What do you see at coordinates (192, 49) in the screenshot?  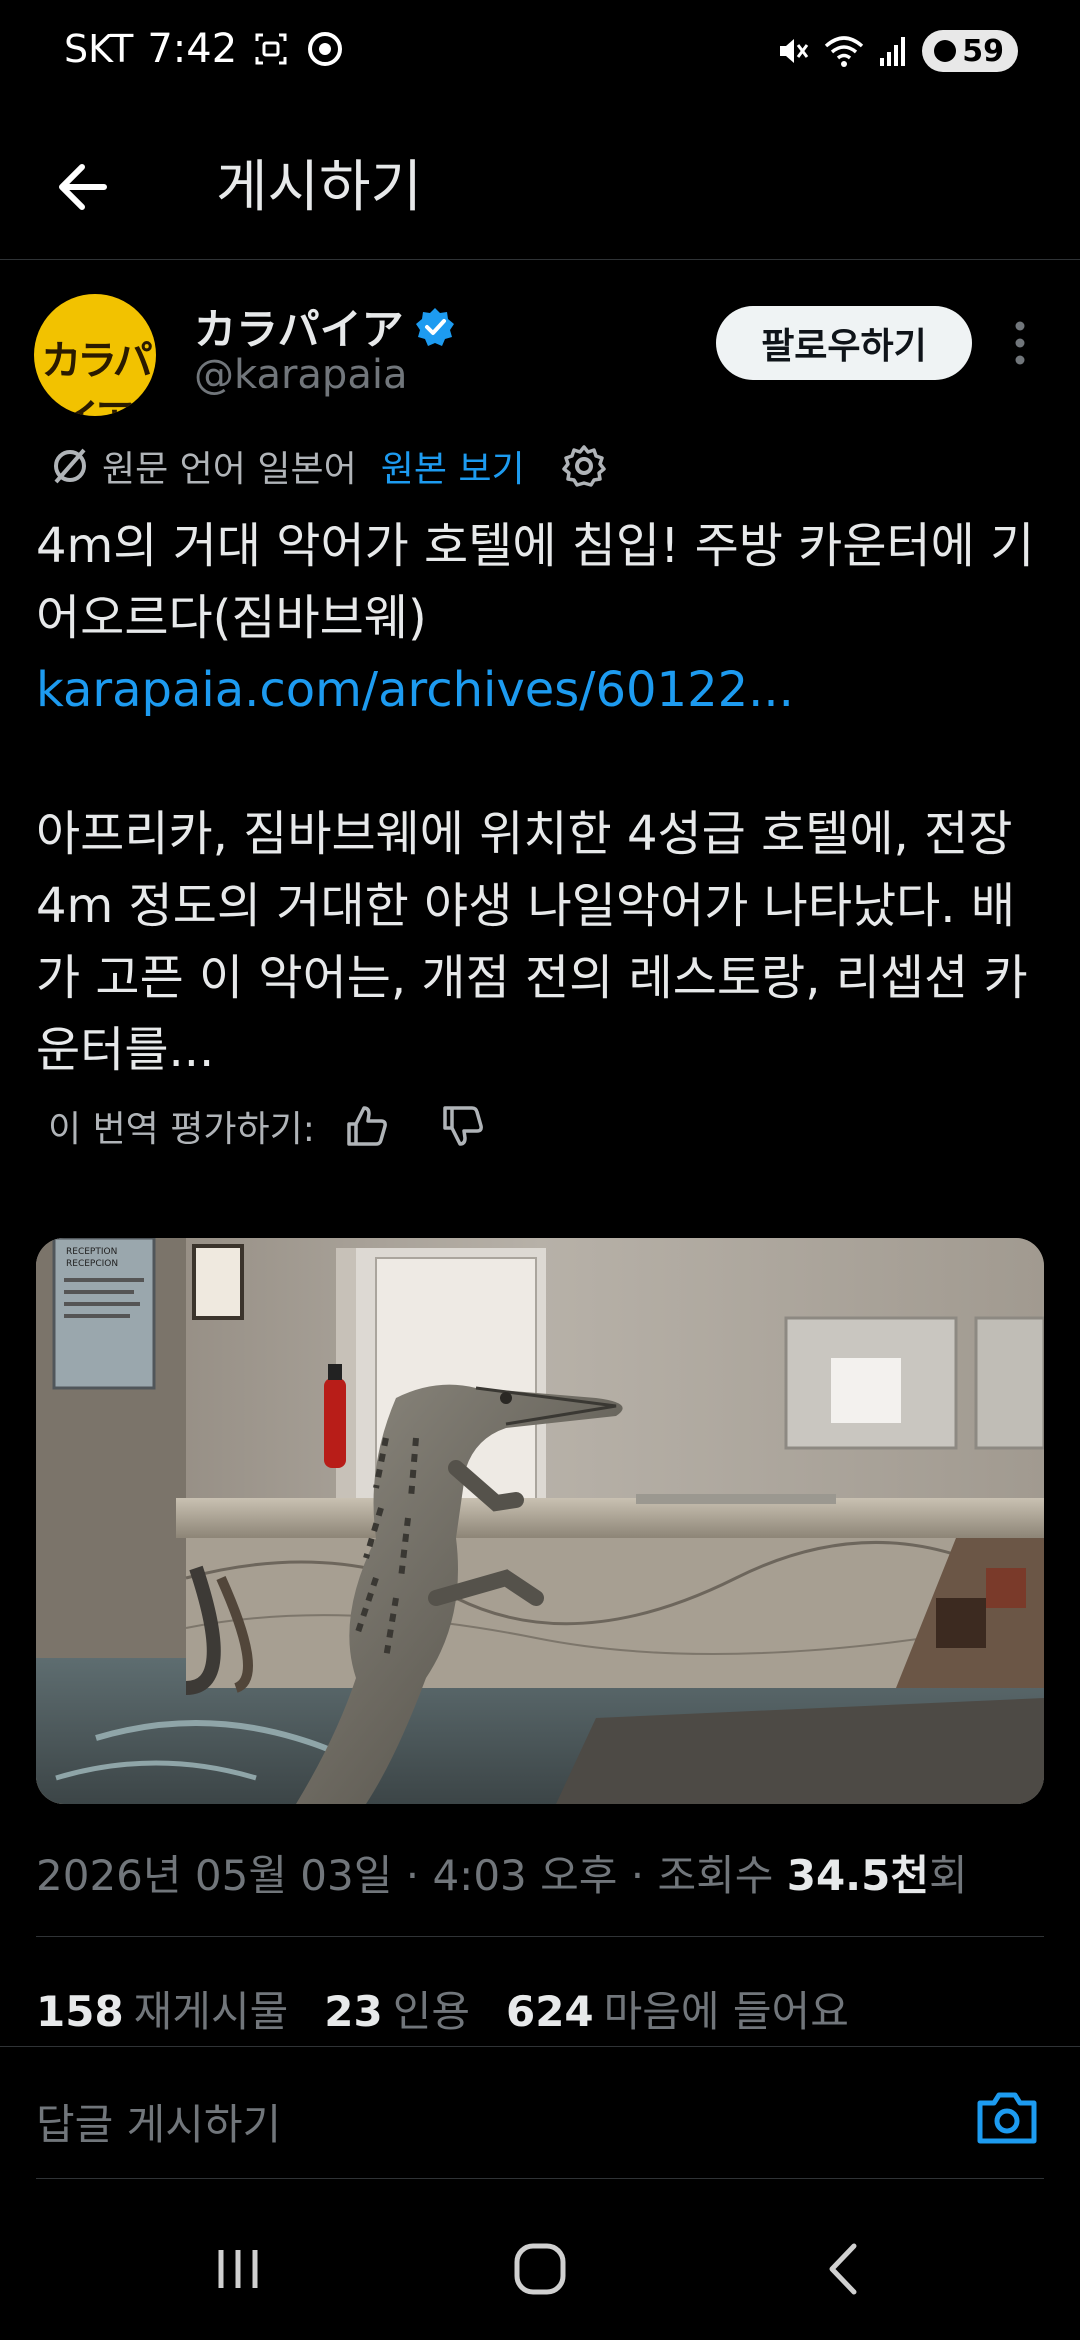 I see `clock: 7:42` at bounding box center [192, 49].